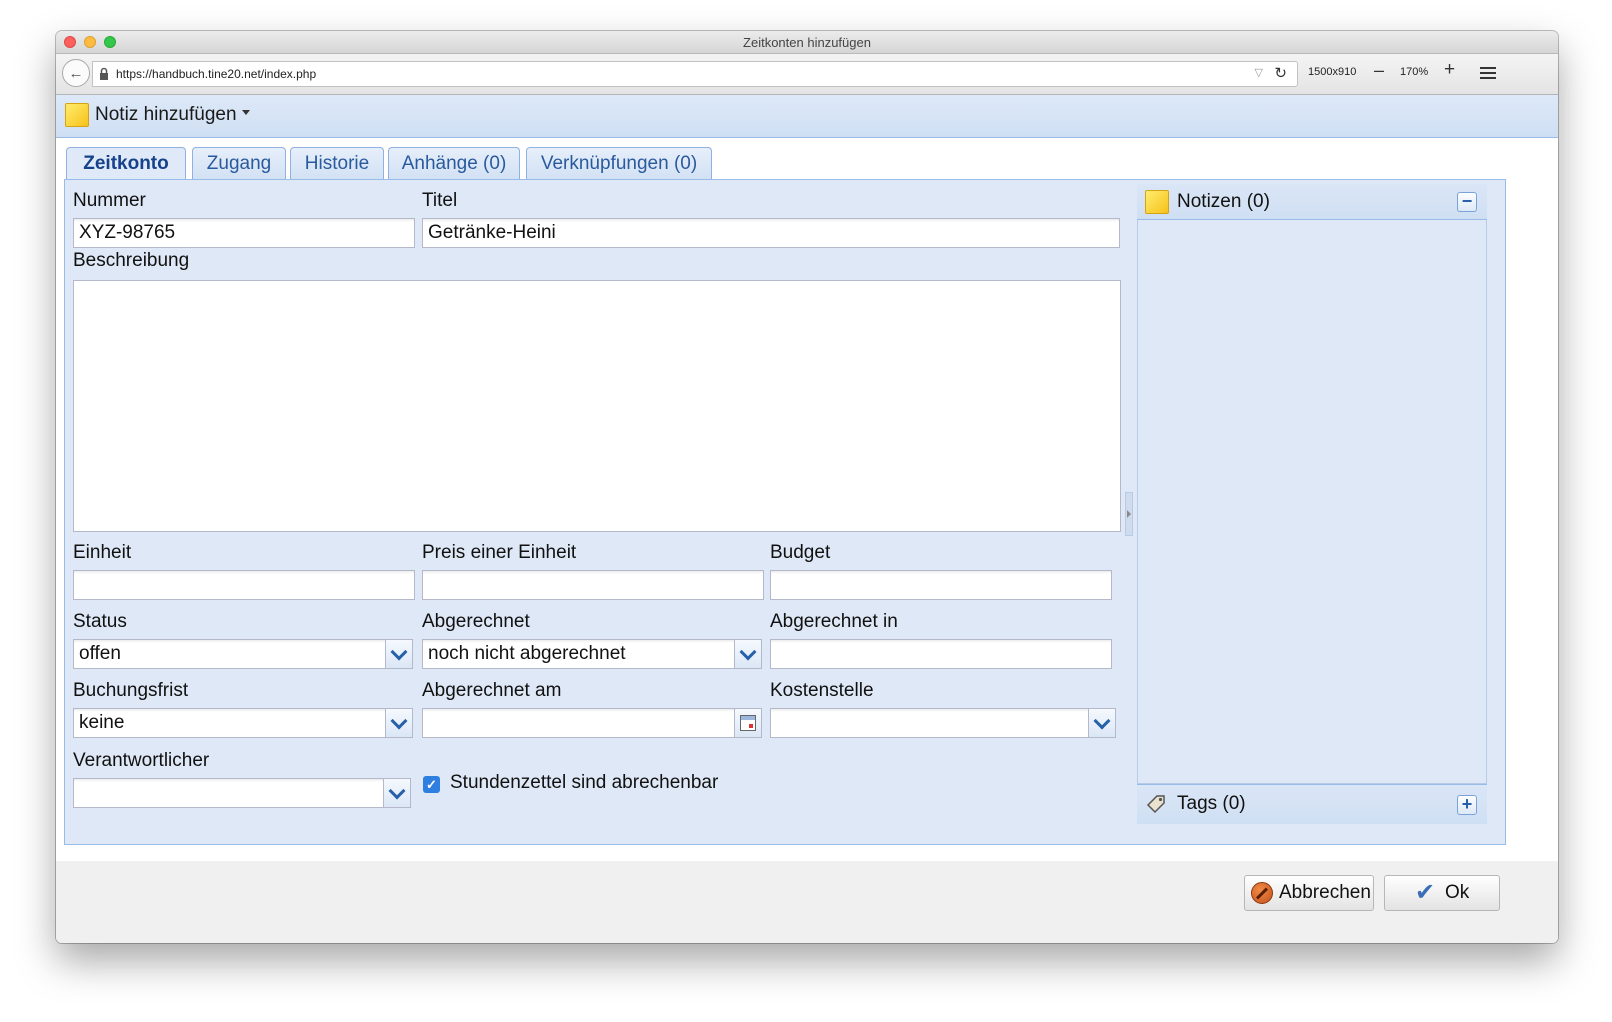 This screenshot has height=1022, width=1612. What do you see at coordinates (100, 621) in the screenshot?
I see `status-label: Status` at bounding box center [100, 621].